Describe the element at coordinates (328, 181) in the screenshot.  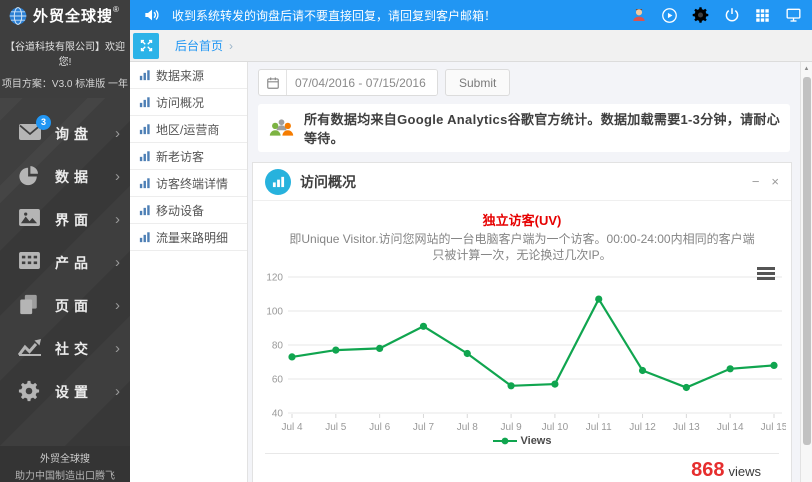
I see `panel-title: 访问概况` at that location.